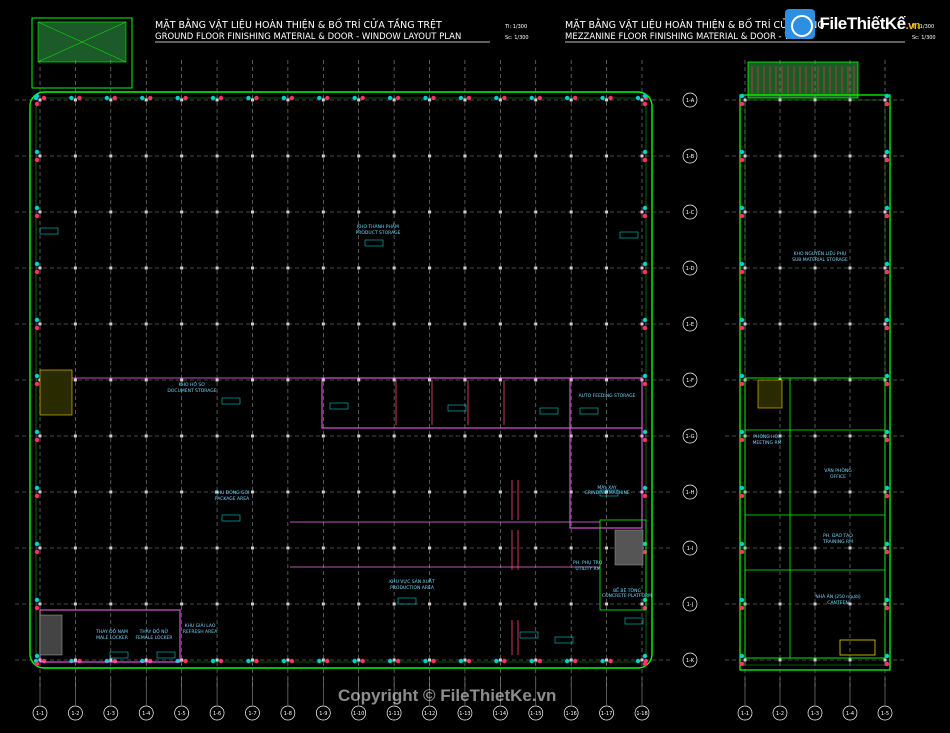  What do you see at coordinates (837, 596) in the screenshot?
I see `room-nha-an: NHÀ ĂN (250 người)` at bounding box center [837, 596].